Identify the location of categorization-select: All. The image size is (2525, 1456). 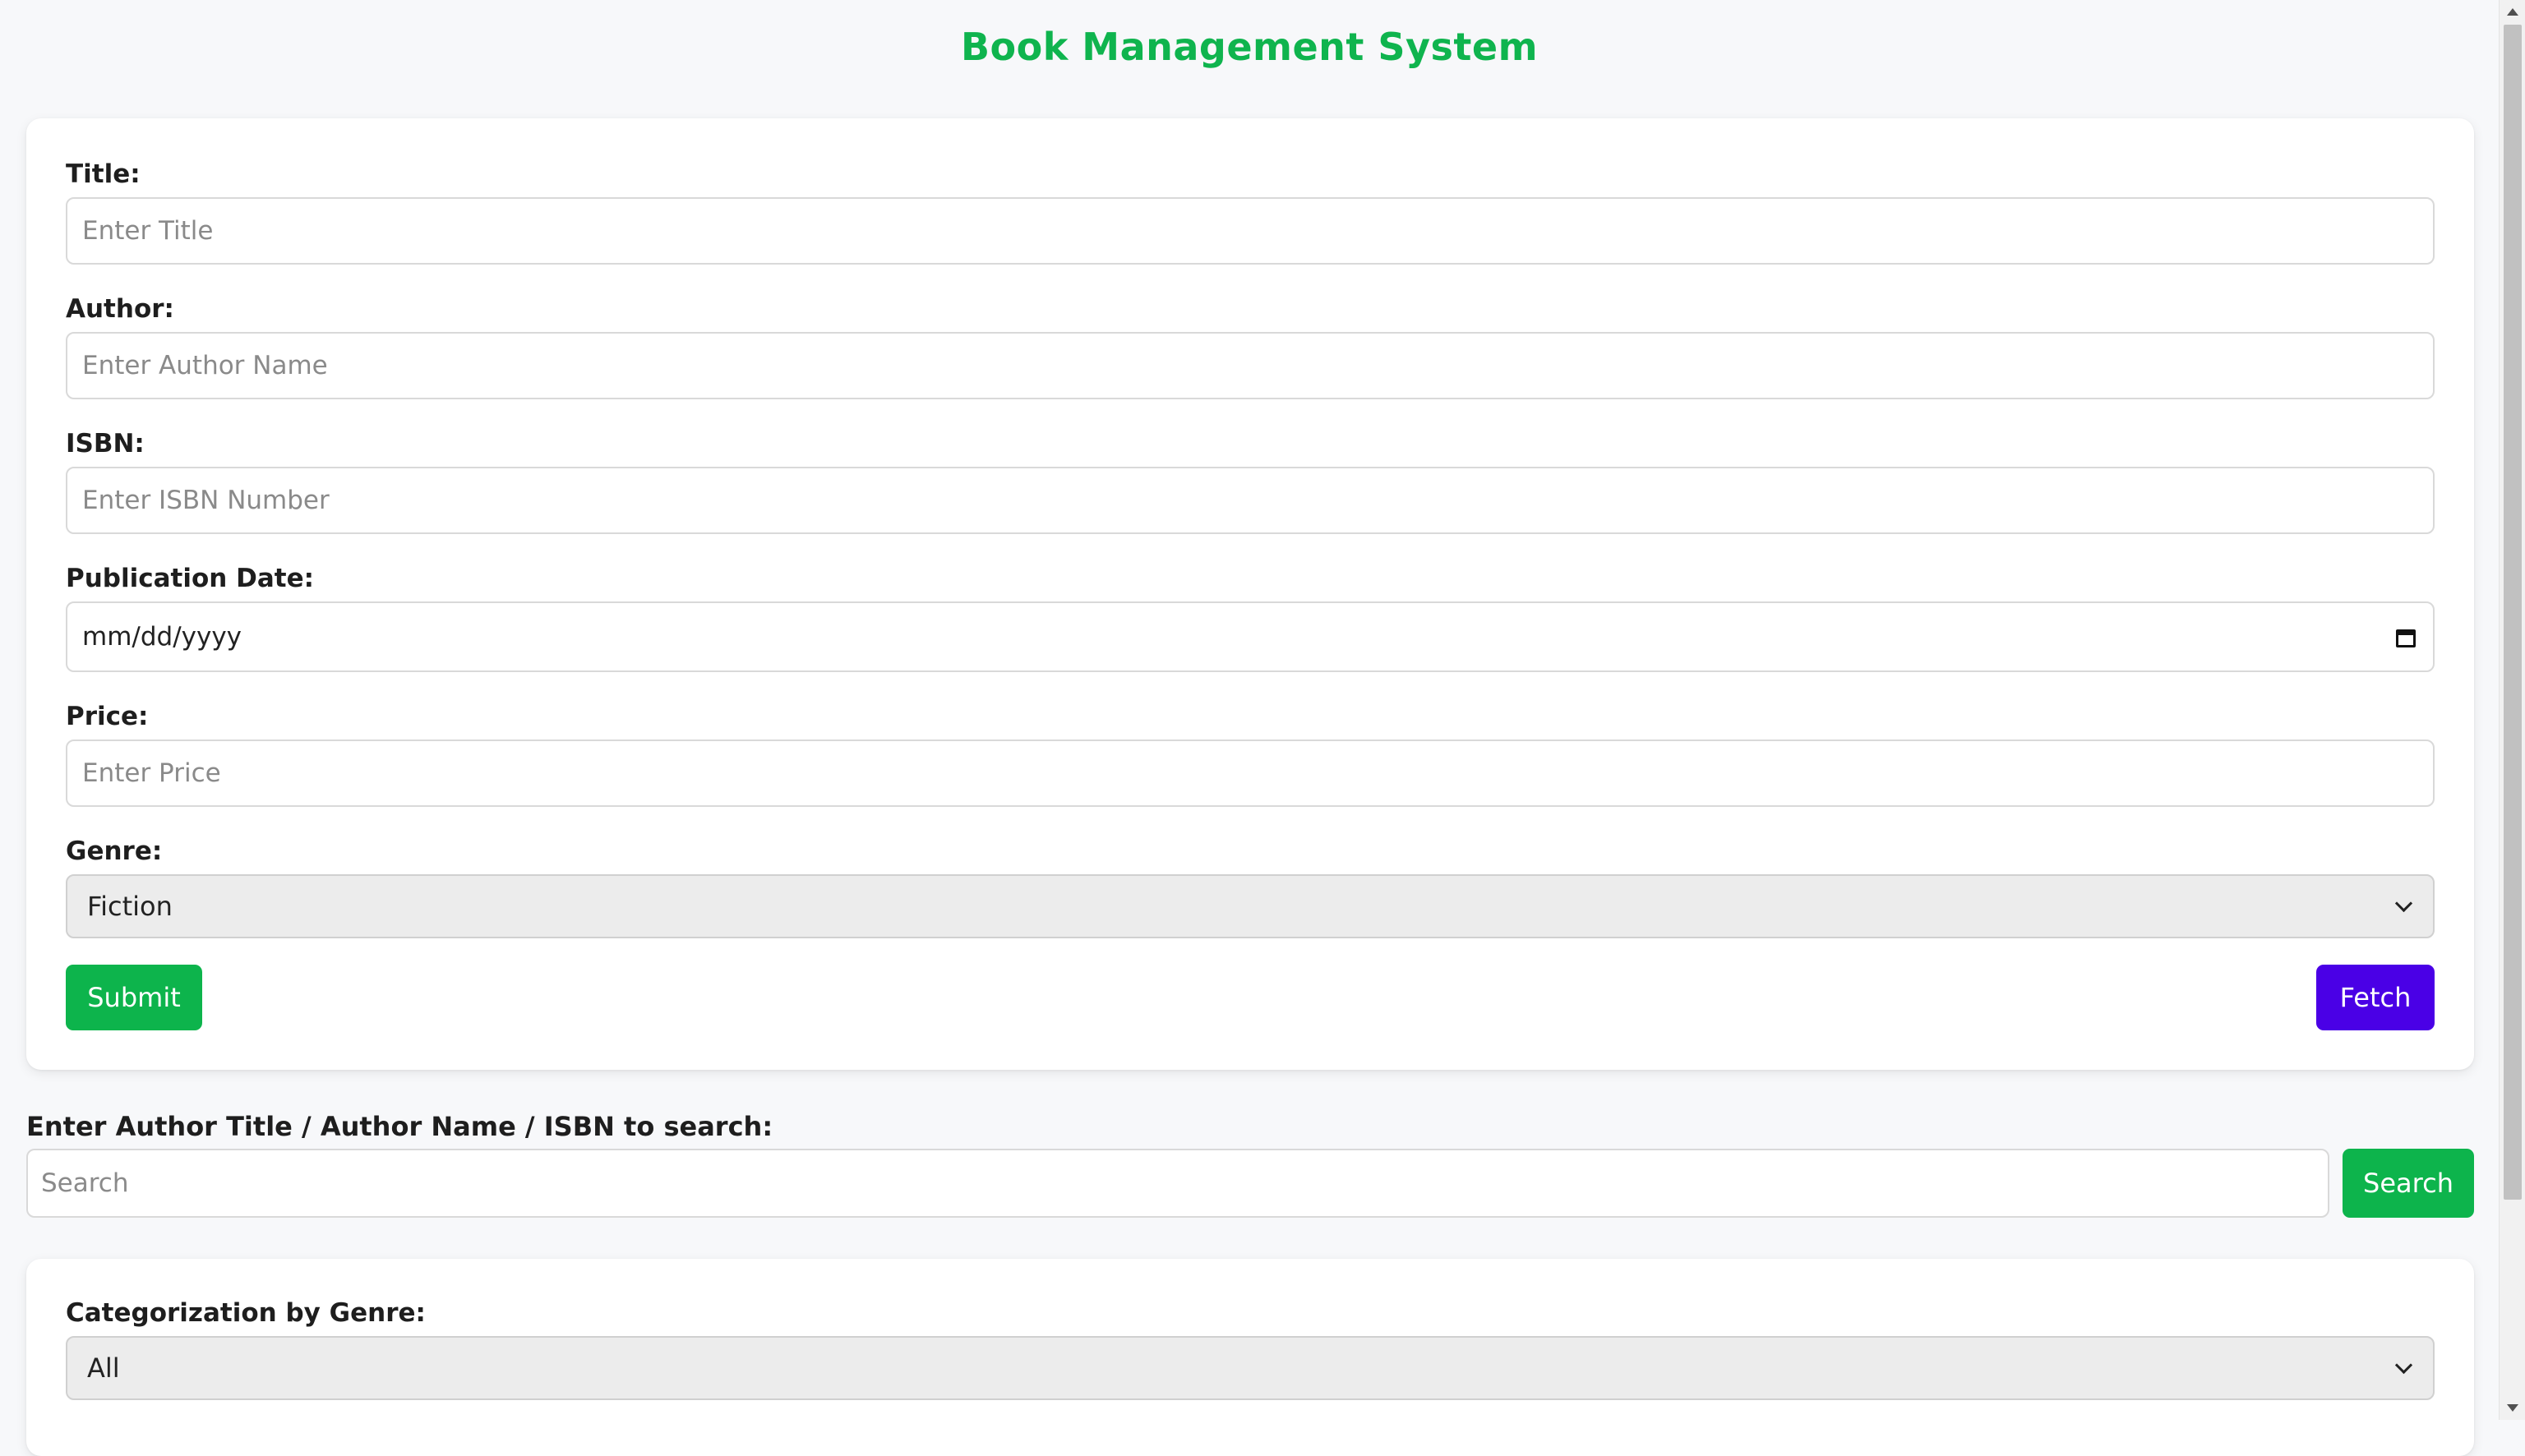
(1250, 1368).